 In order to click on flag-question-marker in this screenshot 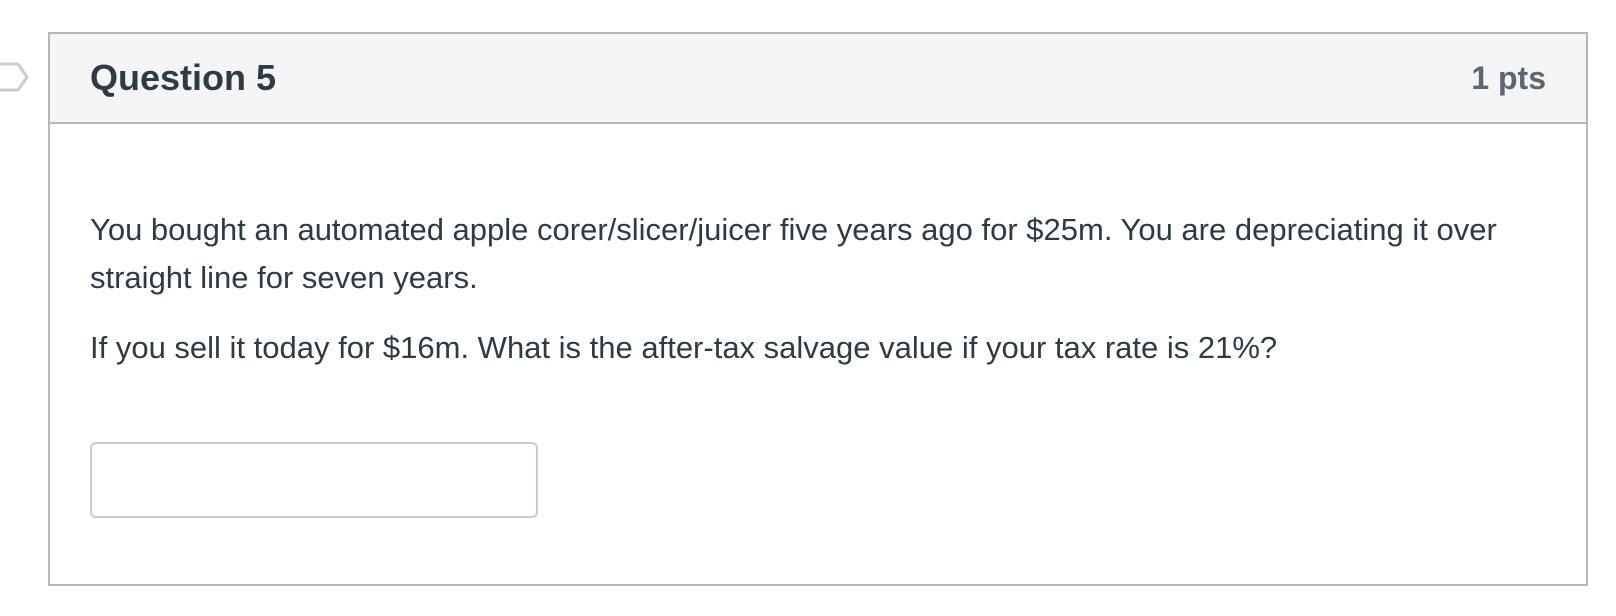, I will do `click(15, 77)`.